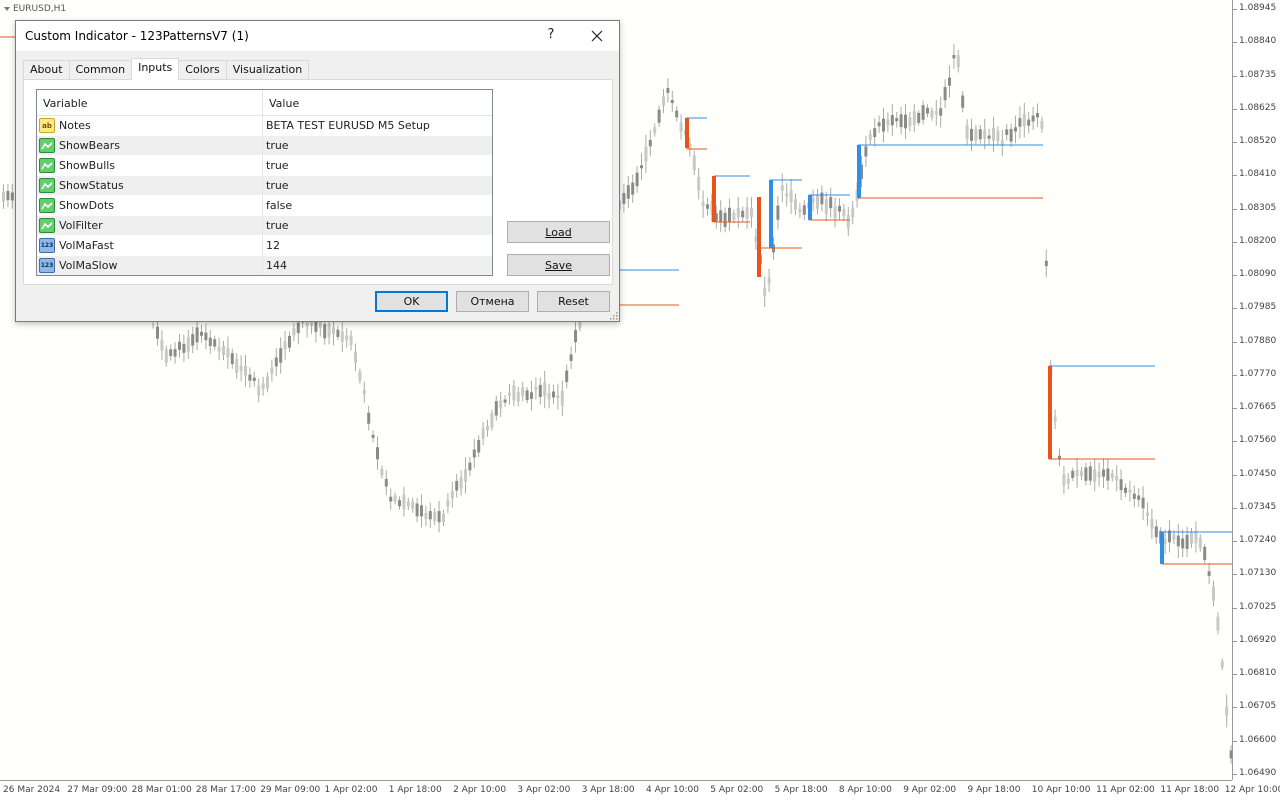  I want to click on variable-cell: ShowBulls, so click(150, 165).